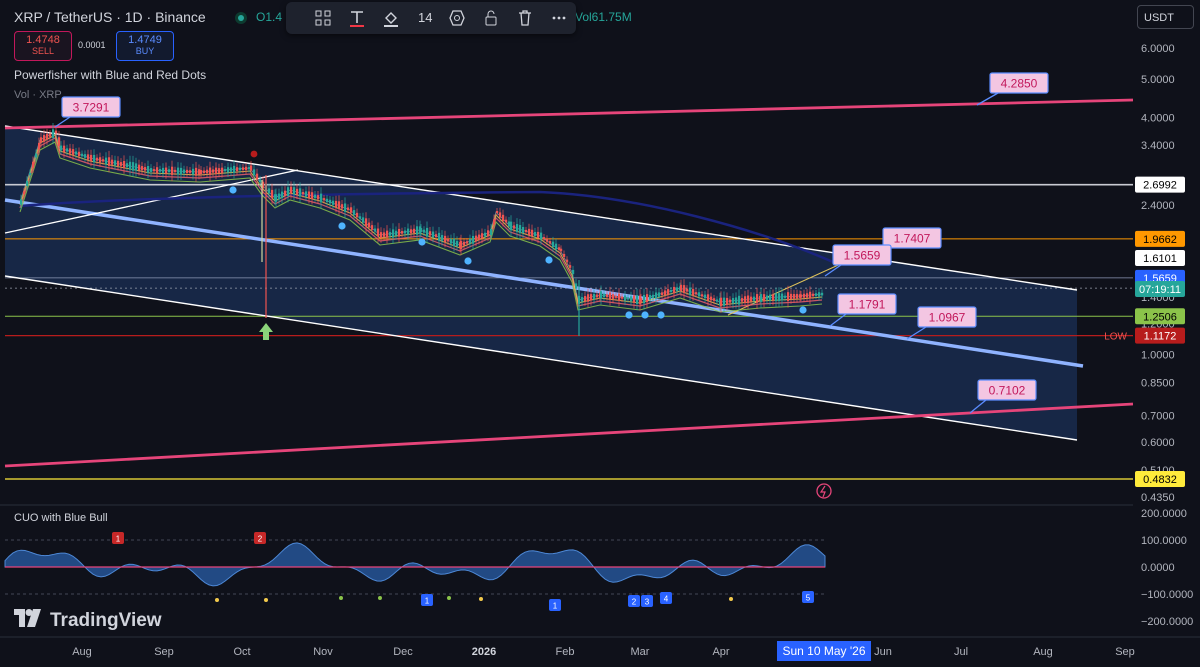 The height and width of the screenshot is (667, 1200). What do you see at coordinates (600, 652) in the screenshot?
I see `time-axis` at bounding box center [600, 652].